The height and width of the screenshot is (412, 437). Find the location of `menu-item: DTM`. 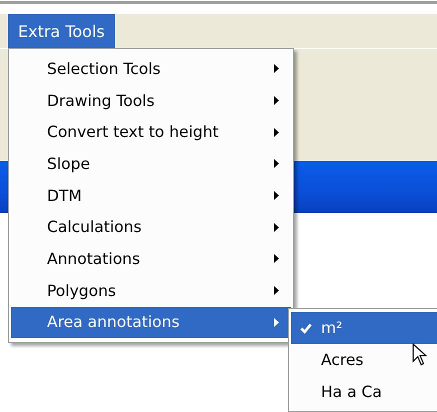

menu-item: DTM is located at coordinates (151, 196).